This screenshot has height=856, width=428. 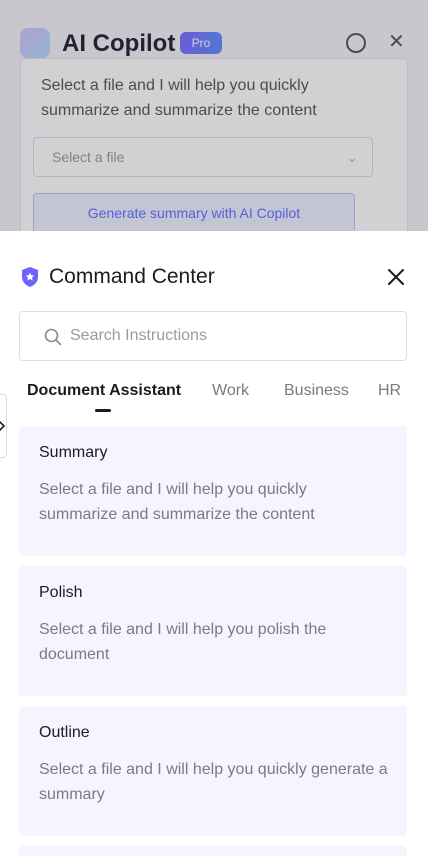 I want to click on instruction-card-partial, so click(x=213, y=851).